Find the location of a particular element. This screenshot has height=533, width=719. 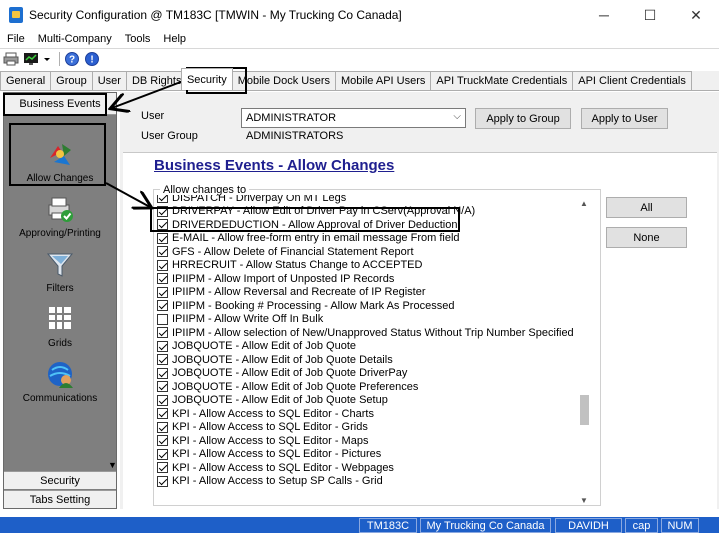

monitor-icon is located at coordinates (31, 59).